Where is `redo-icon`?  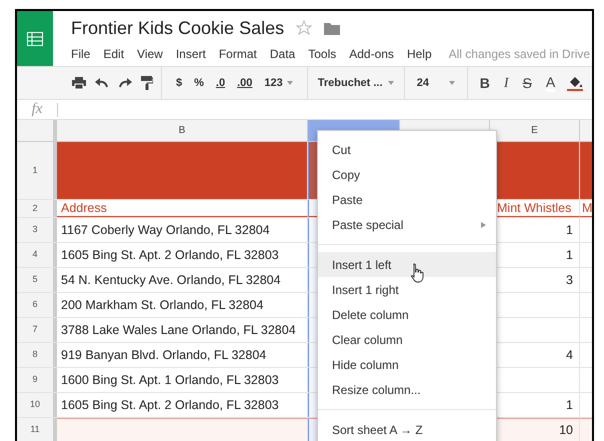 redo-icon is located at coordinates (125, 83).